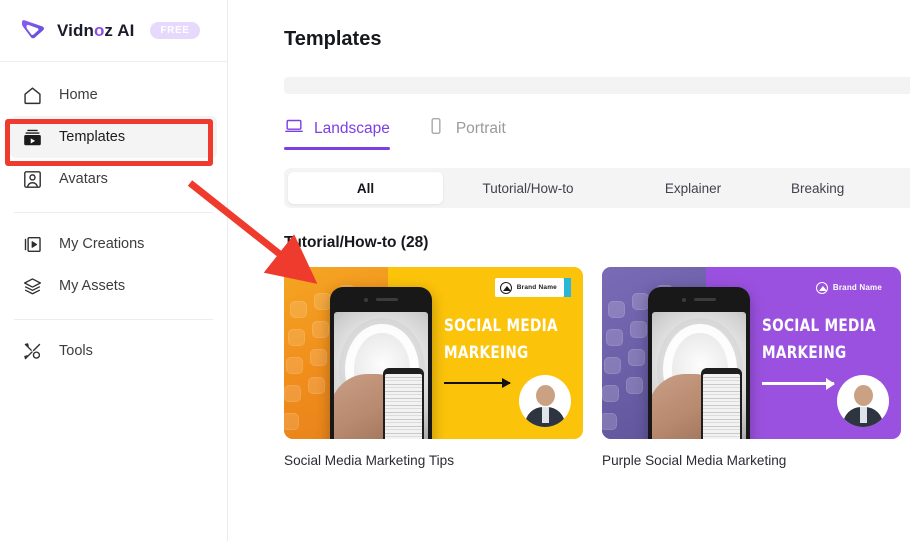 Image resolution: width=910 pixels, height=541 pixels. What do you see at coordinates (32, 286) in the screenshot?
I see `layers-stack-icon` at bounding box center [32, 286].